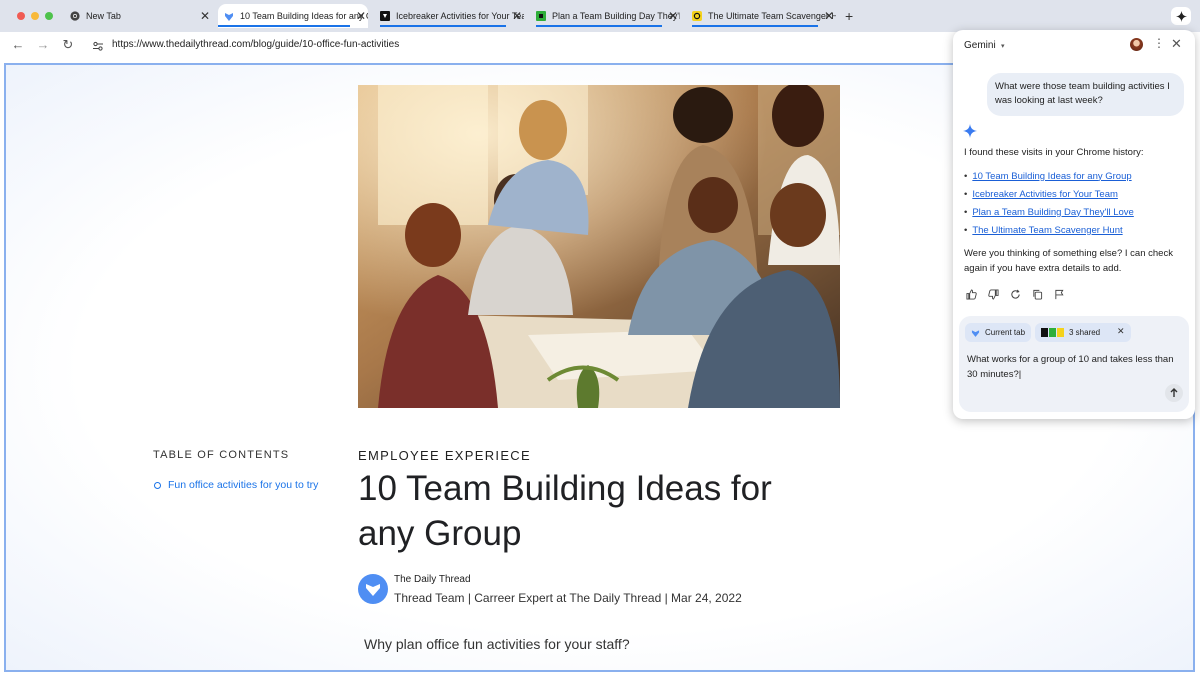 This screenshot has height=681, width=1200. I want to click on toc-link: Fun office activities for you to try, so click(236, 485).